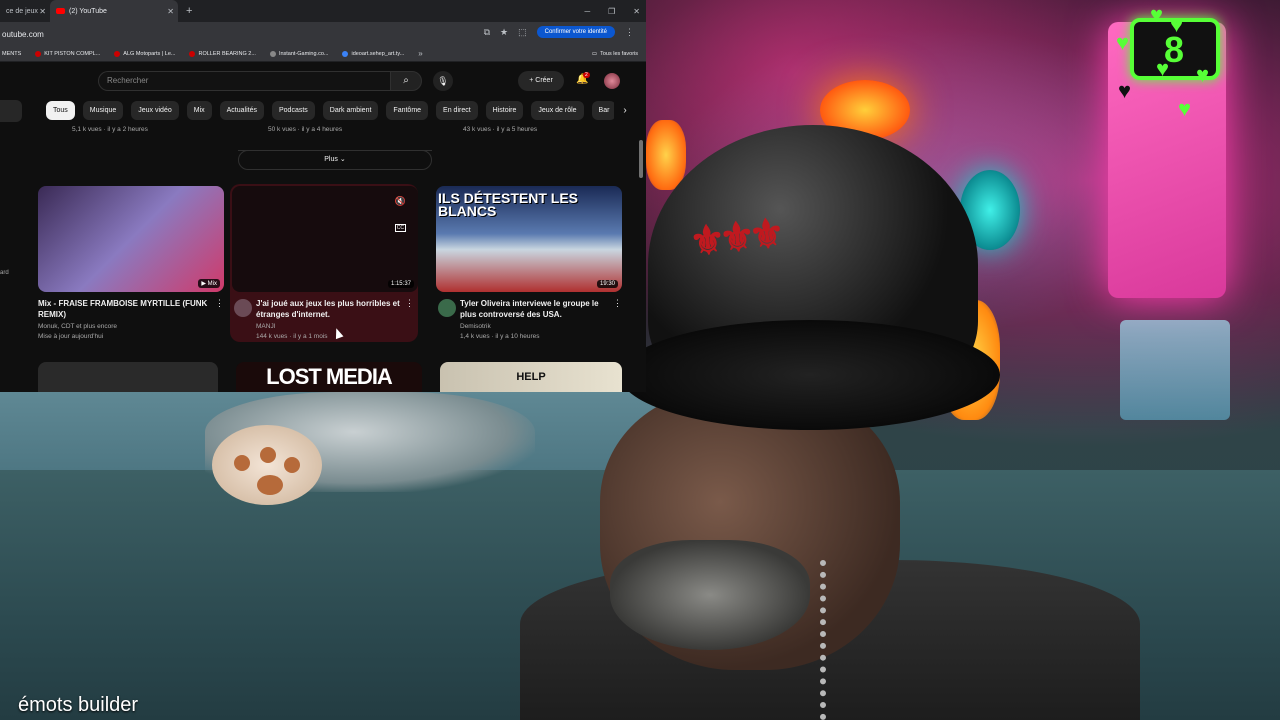 This screenshot has height=720, width=1280. I want to click on video-thumbnail: LOST MEDIA, so click(329, 377).